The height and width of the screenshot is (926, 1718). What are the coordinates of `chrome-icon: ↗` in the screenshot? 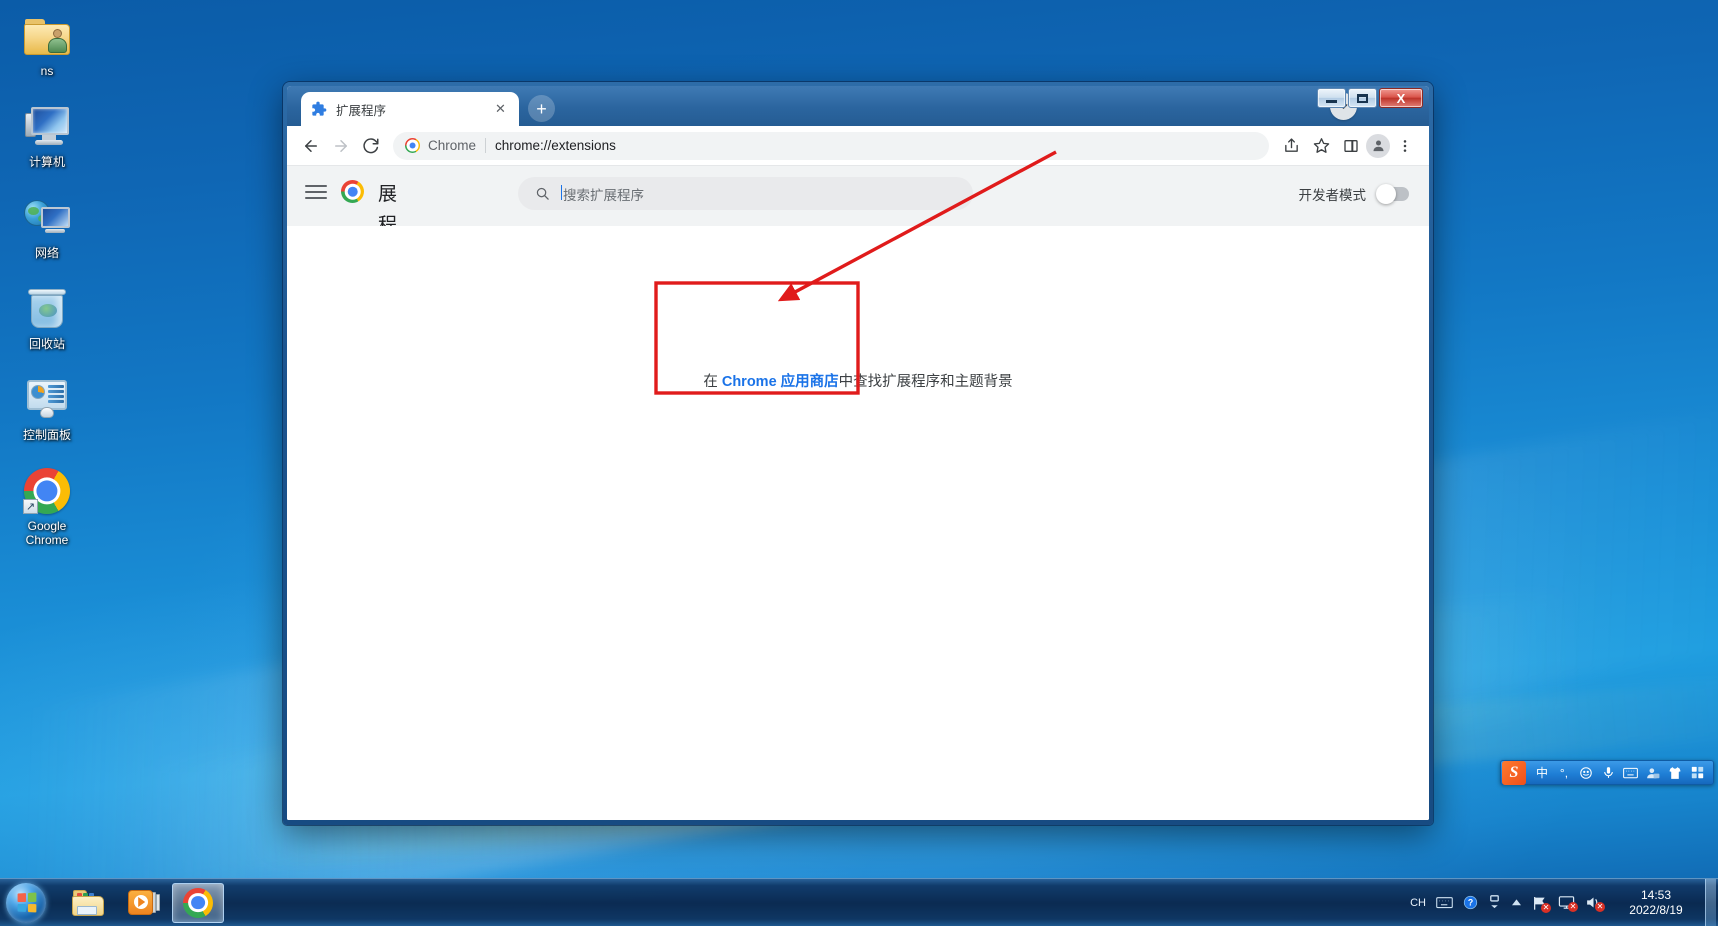 It's located at (47, 491).